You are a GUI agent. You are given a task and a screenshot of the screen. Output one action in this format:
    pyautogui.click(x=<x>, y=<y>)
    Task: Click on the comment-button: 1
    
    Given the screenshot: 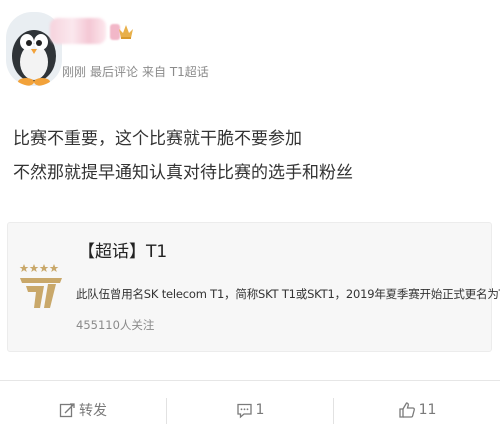 What is the action you would take?
    pyautogui.click(x=250, y=410)
    